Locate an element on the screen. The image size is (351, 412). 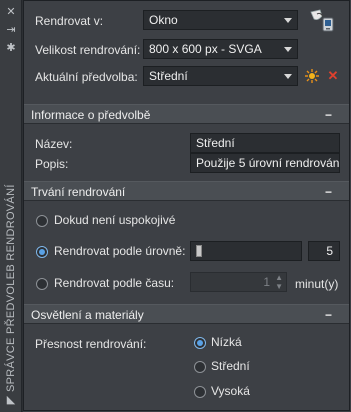
name-field: Střední is located at coordinates (265, 143).